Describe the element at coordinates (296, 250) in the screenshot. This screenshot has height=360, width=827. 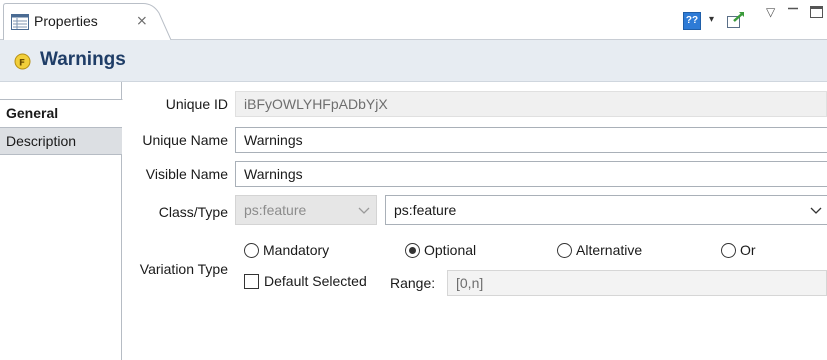
I see `radio-mandatory-label: Mandatory` at that location.